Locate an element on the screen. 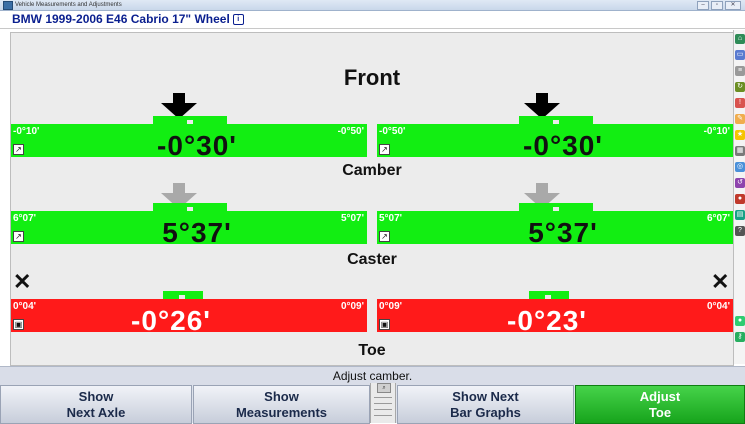  toe-left-value: -0°26' is located at coordinates (171, 320).